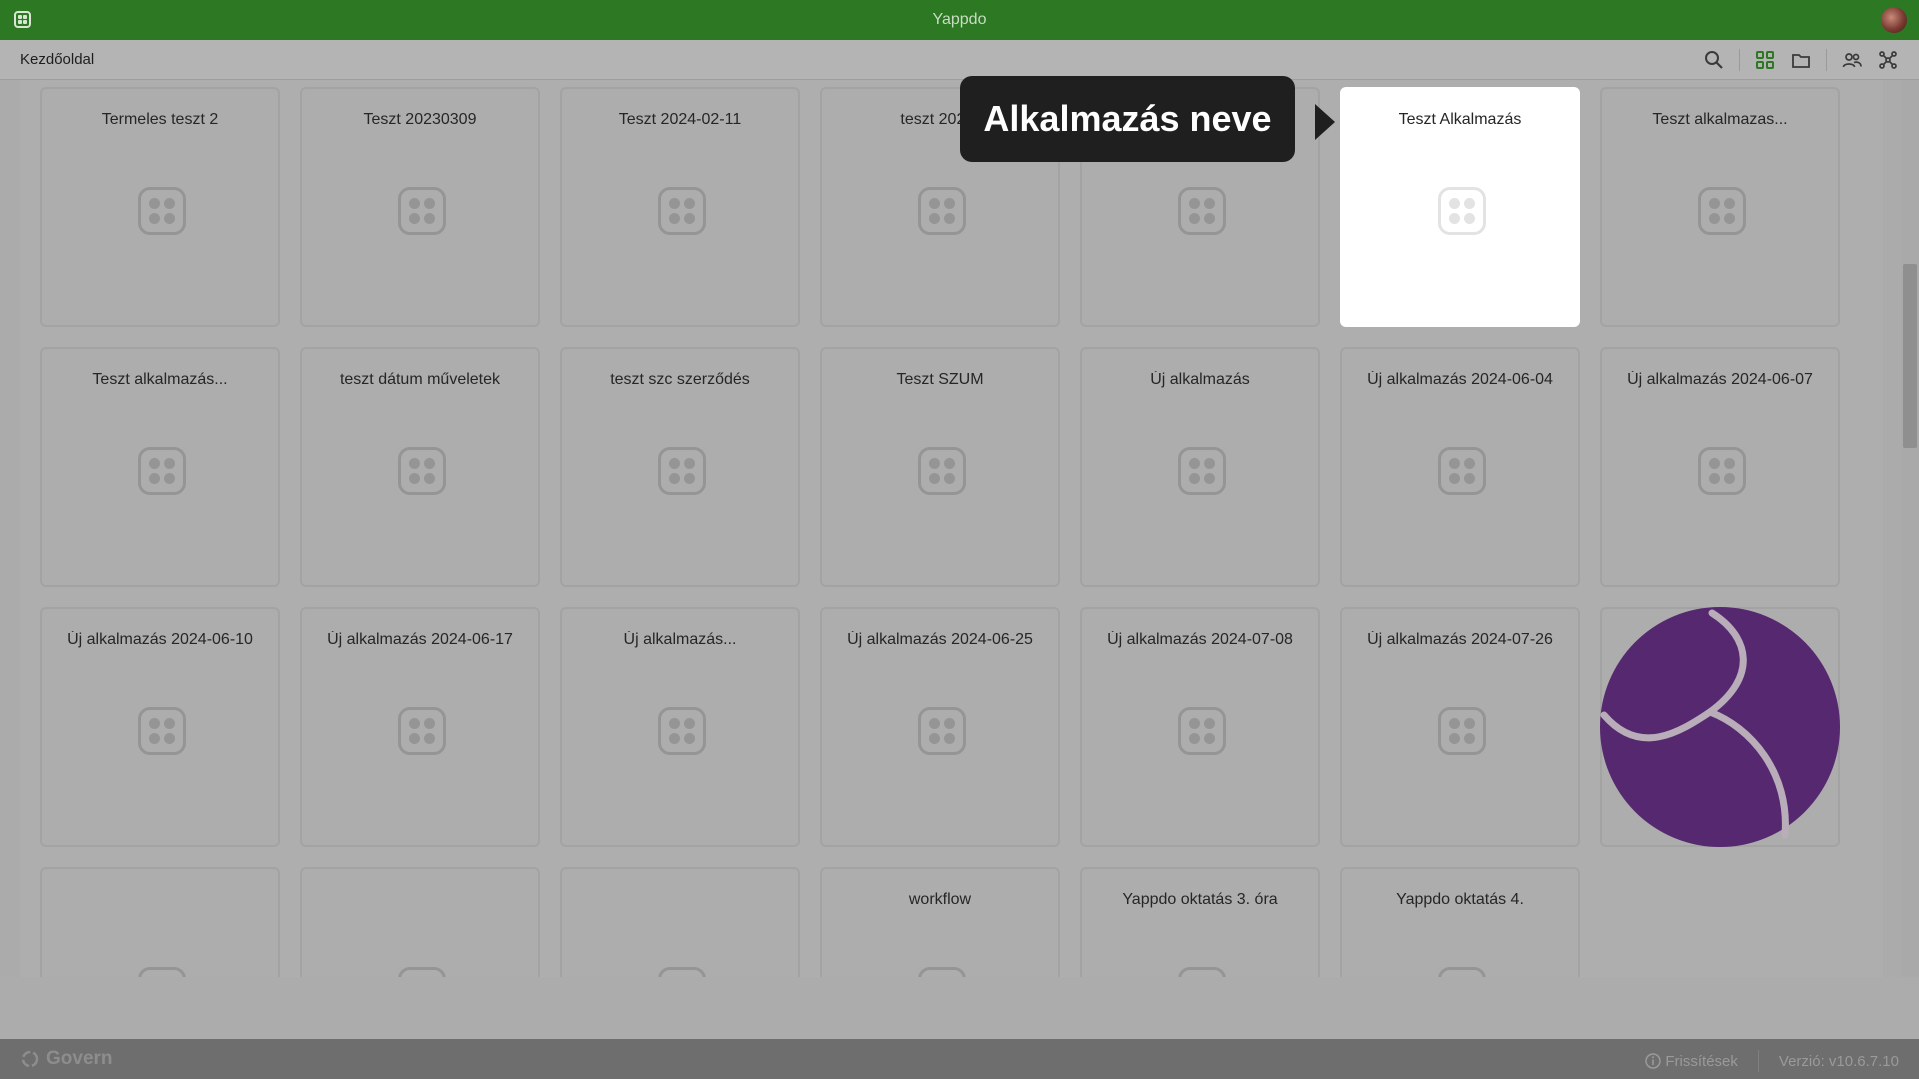 The image size is (1919, 1079). I want to click on app-card-name: teszt dátum műveletek, so click(420, 379).